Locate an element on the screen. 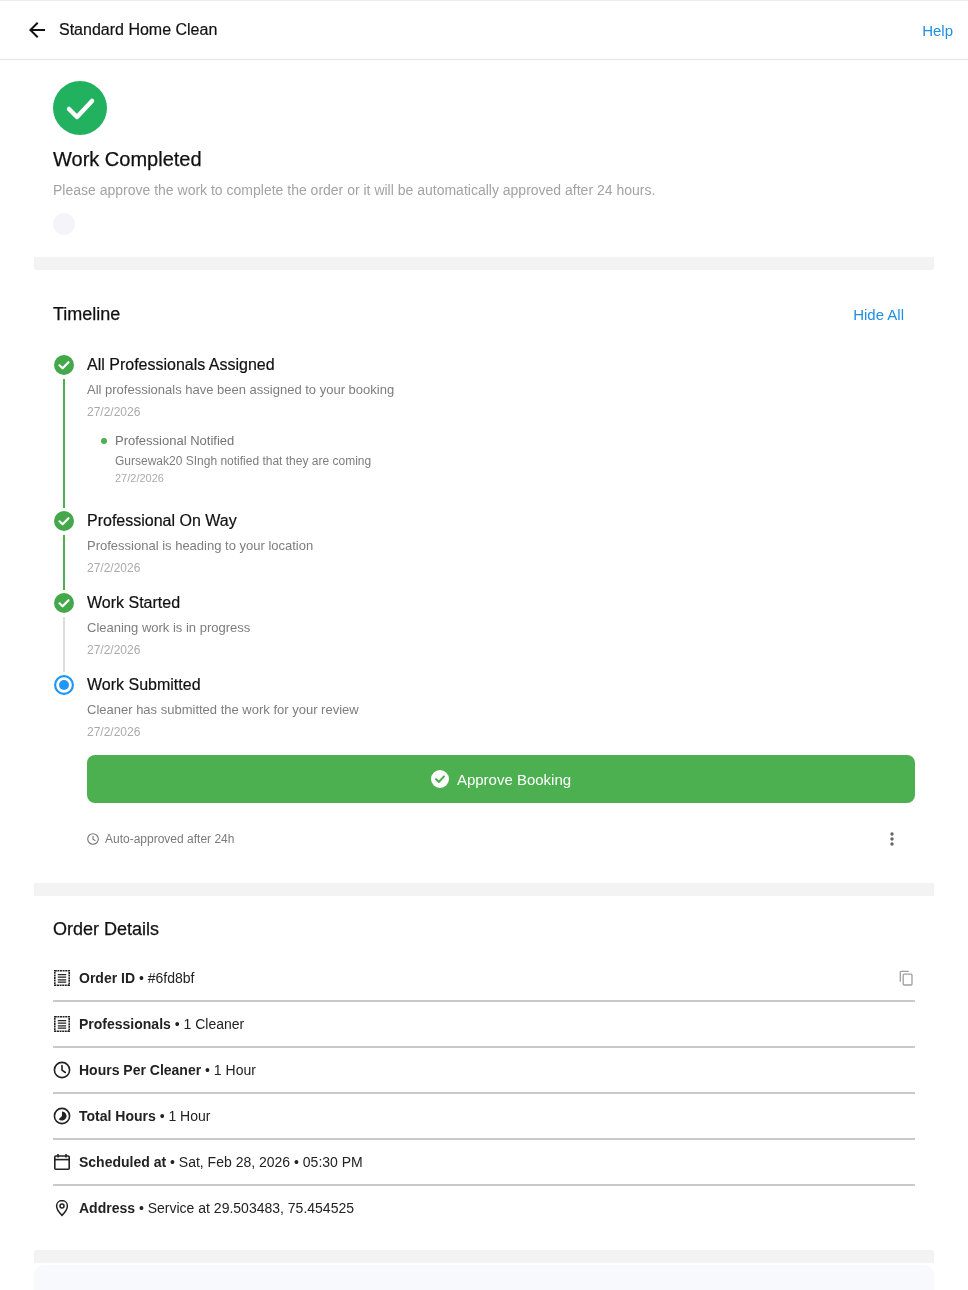 Image resolution: width=968 pixels, height=1290 pixels. step-description: Cleaner has submitted the work for your review is located at coordinates (223, 710).